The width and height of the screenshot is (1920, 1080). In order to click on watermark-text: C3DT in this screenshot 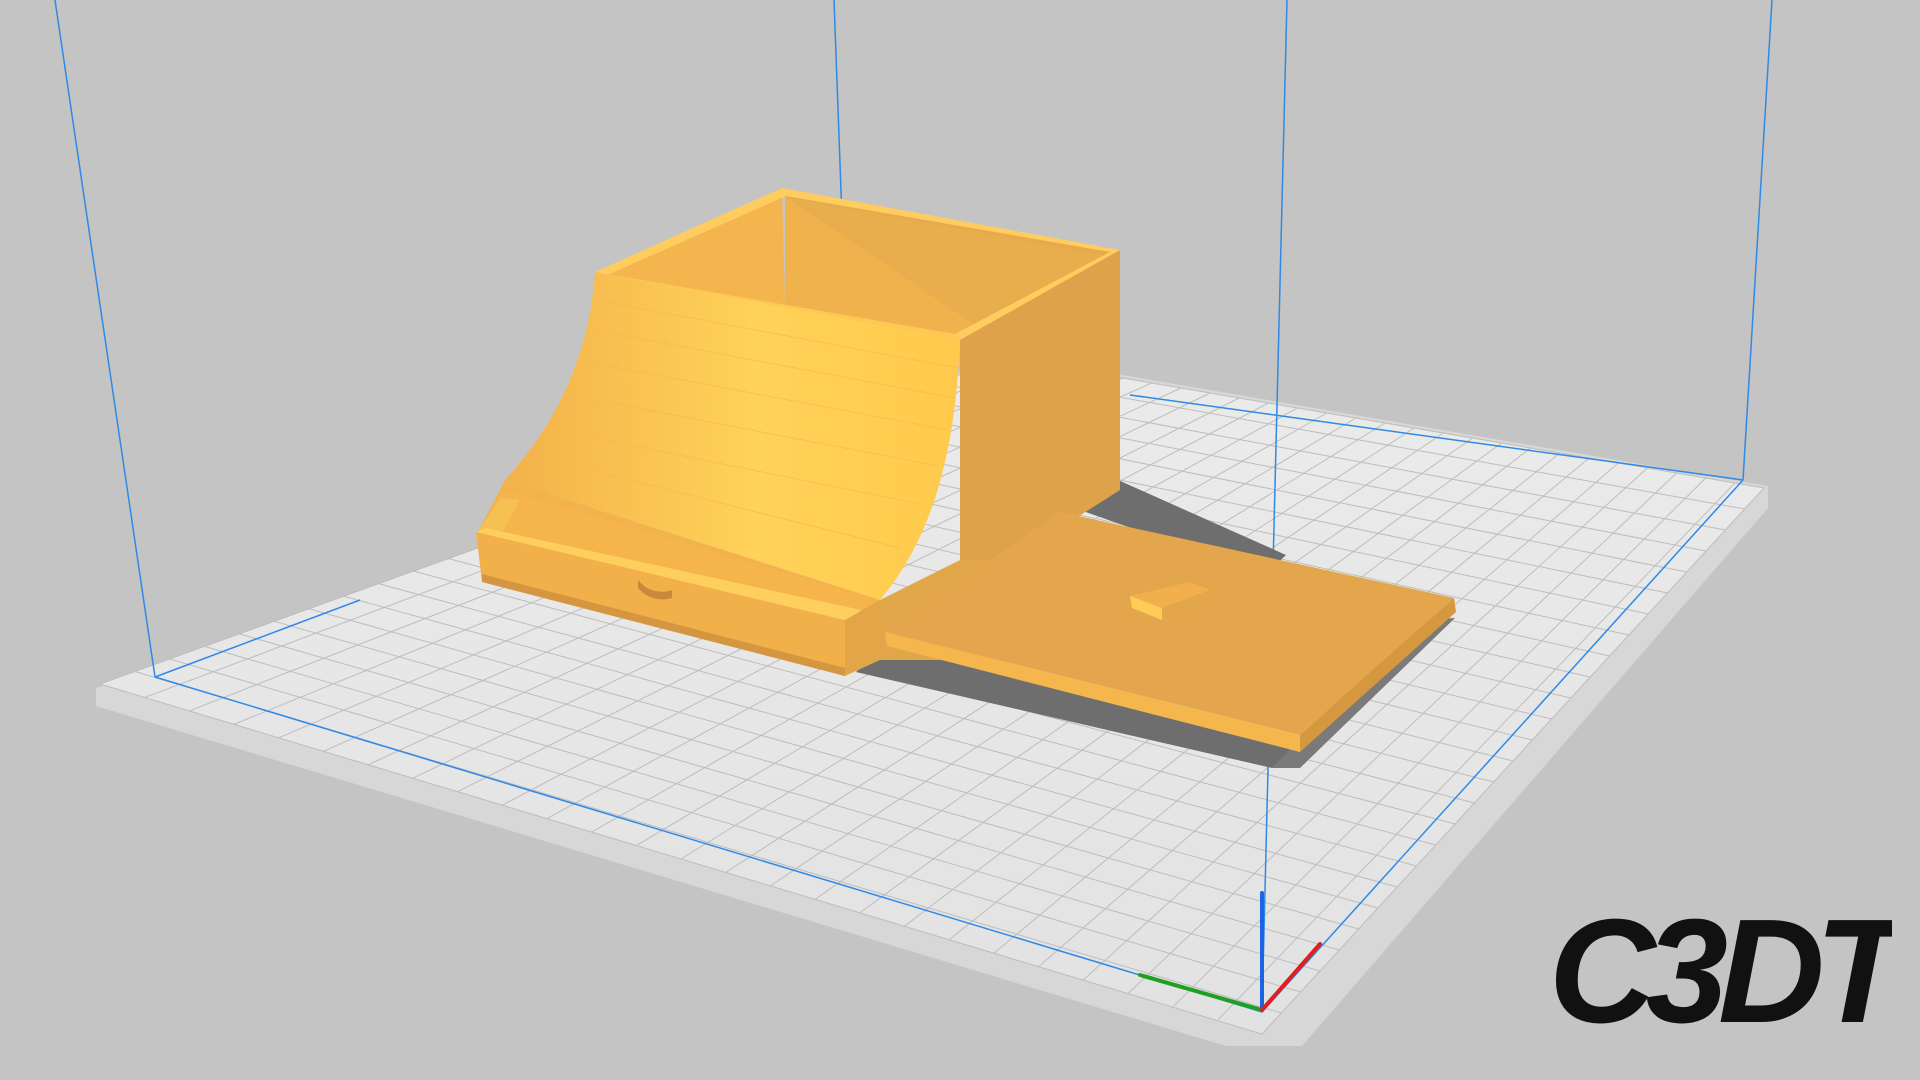, I will do `click(1722, 969)`.